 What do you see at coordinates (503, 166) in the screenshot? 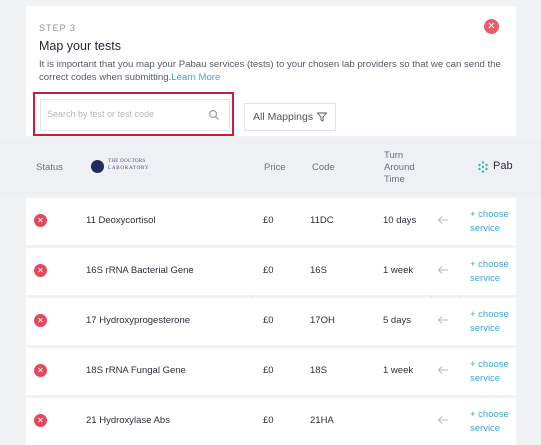
I see `pabau-logo-text: Pab` at bounding box center [503, 166].